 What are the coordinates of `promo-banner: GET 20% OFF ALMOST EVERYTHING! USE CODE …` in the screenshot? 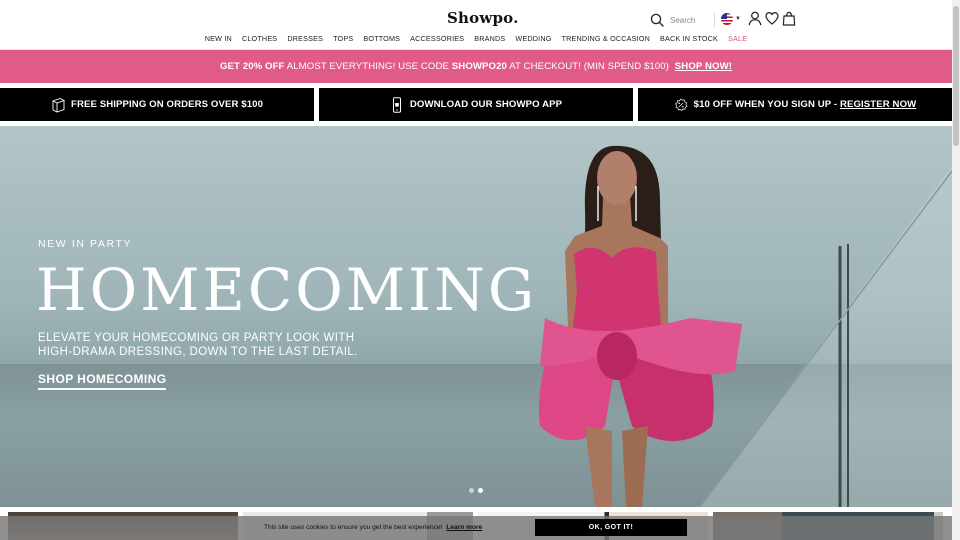 It's located at (476, 66).